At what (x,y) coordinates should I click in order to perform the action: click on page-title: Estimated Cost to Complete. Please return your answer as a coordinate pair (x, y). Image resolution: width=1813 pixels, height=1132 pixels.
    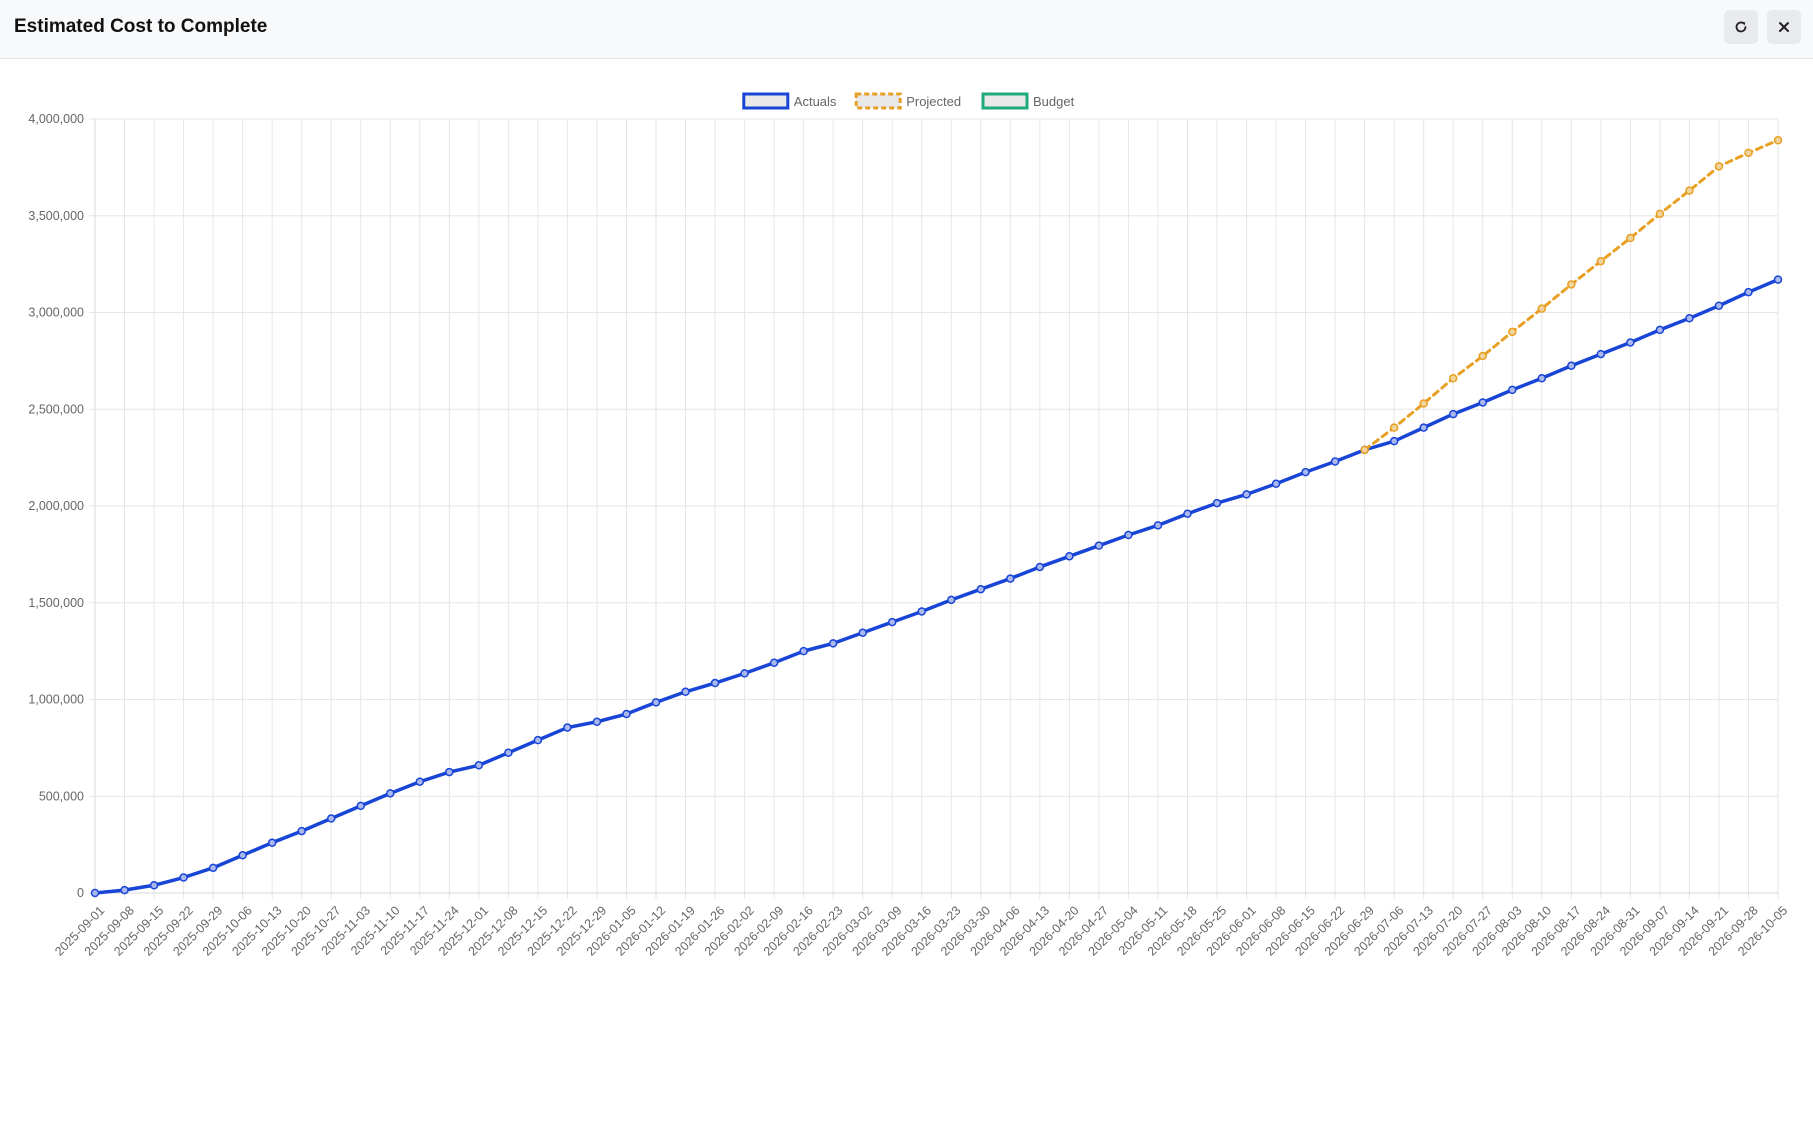
    Looking at the image, I should click on (141, 26).